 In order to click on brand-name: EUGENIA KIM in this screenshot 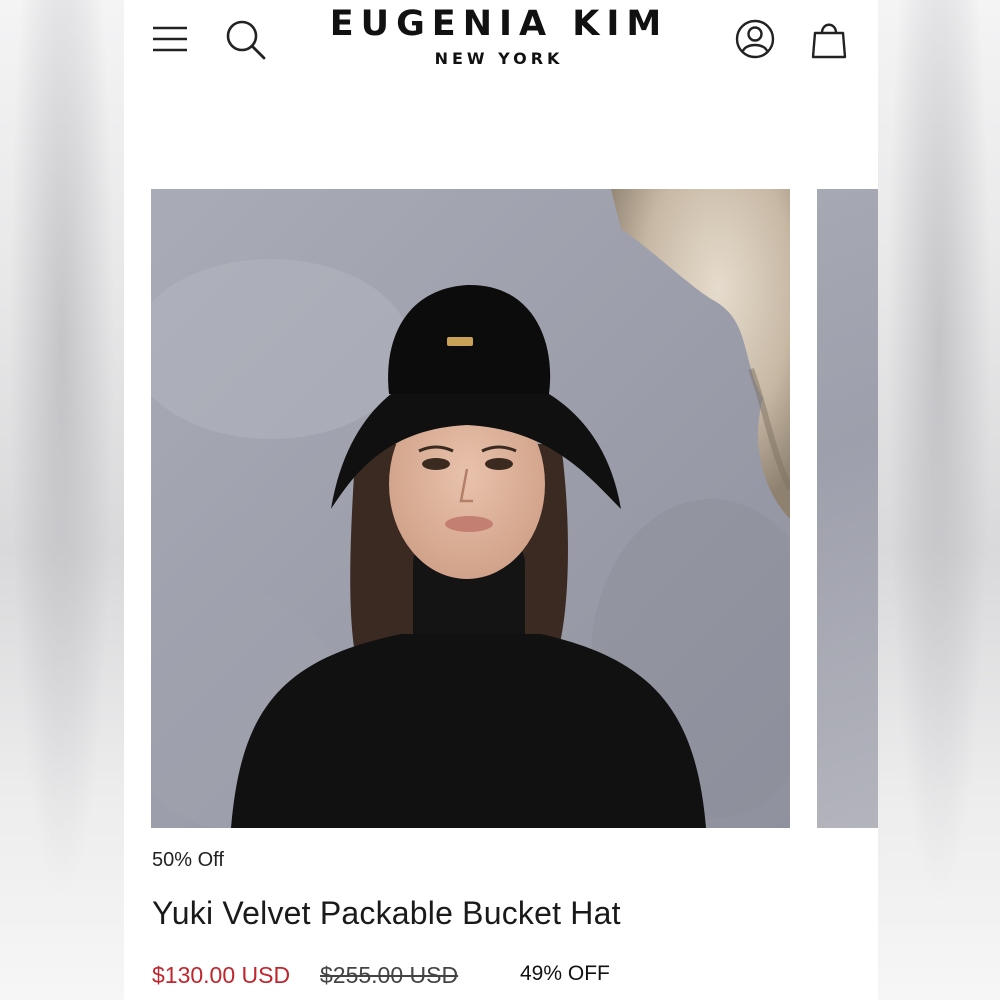, I will do `click(499, 24)`.